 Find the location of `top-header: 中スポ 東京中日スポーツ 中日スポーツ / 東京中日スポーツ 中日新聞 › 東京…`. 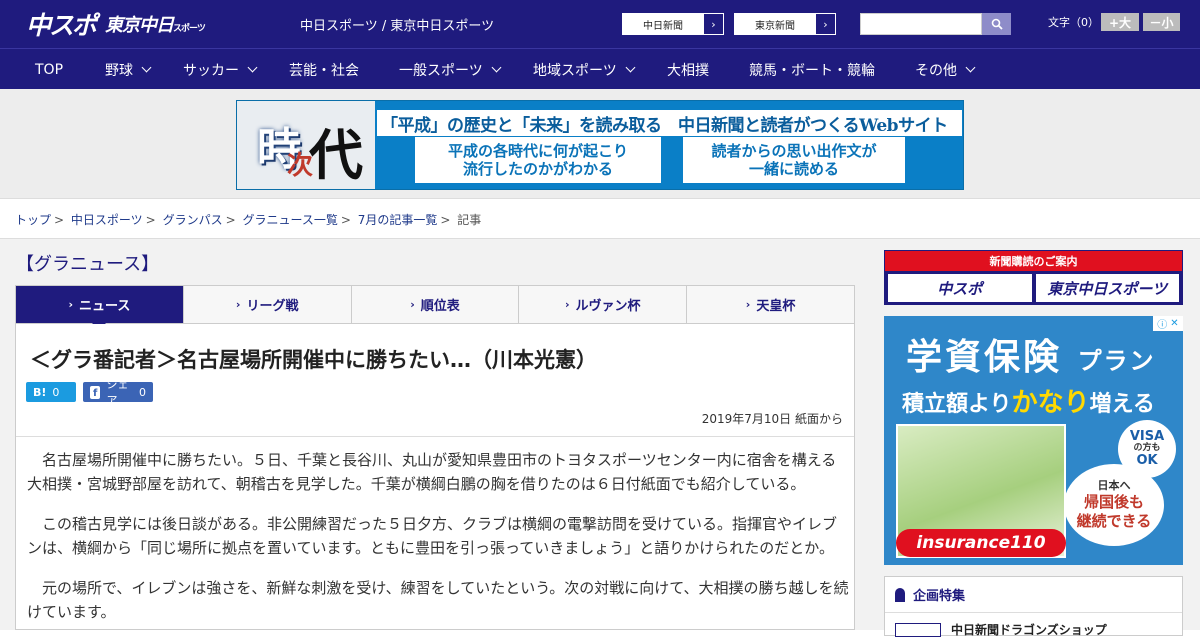

top-header: 中スポ 東京中日スポーツ 中日スポーツ / 東京中日スポーツ 中日新聞 › 東京… is located at coordinates (600, 24).